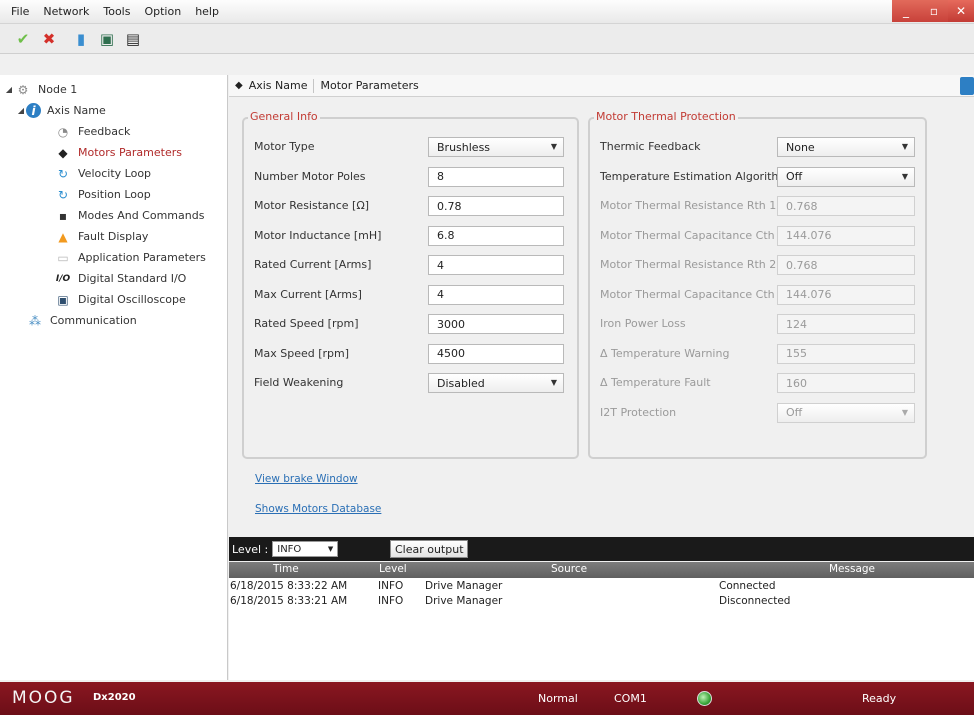  Describe the element at coordinates (967, 86) in the screenshot. I see `refresh-icon` at that location.